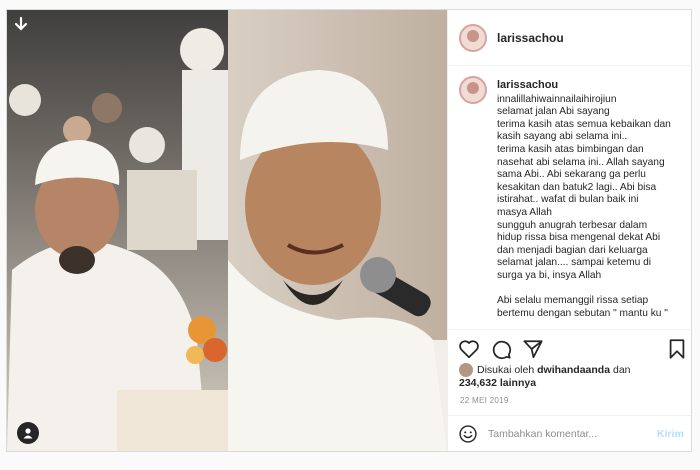 Image resolution: width=700 pixels, height=470 pixels. What do you see at coordinates (549, 275) in the screenshot?
I see `caption-line: surga ya bi, insya Allah` at bounding box center [549, 275].